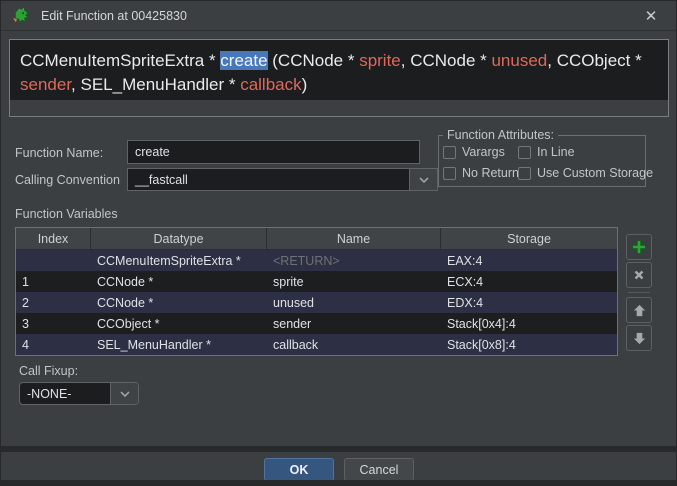  I want to click on column-header-storage: Storage, so click(529, 238).